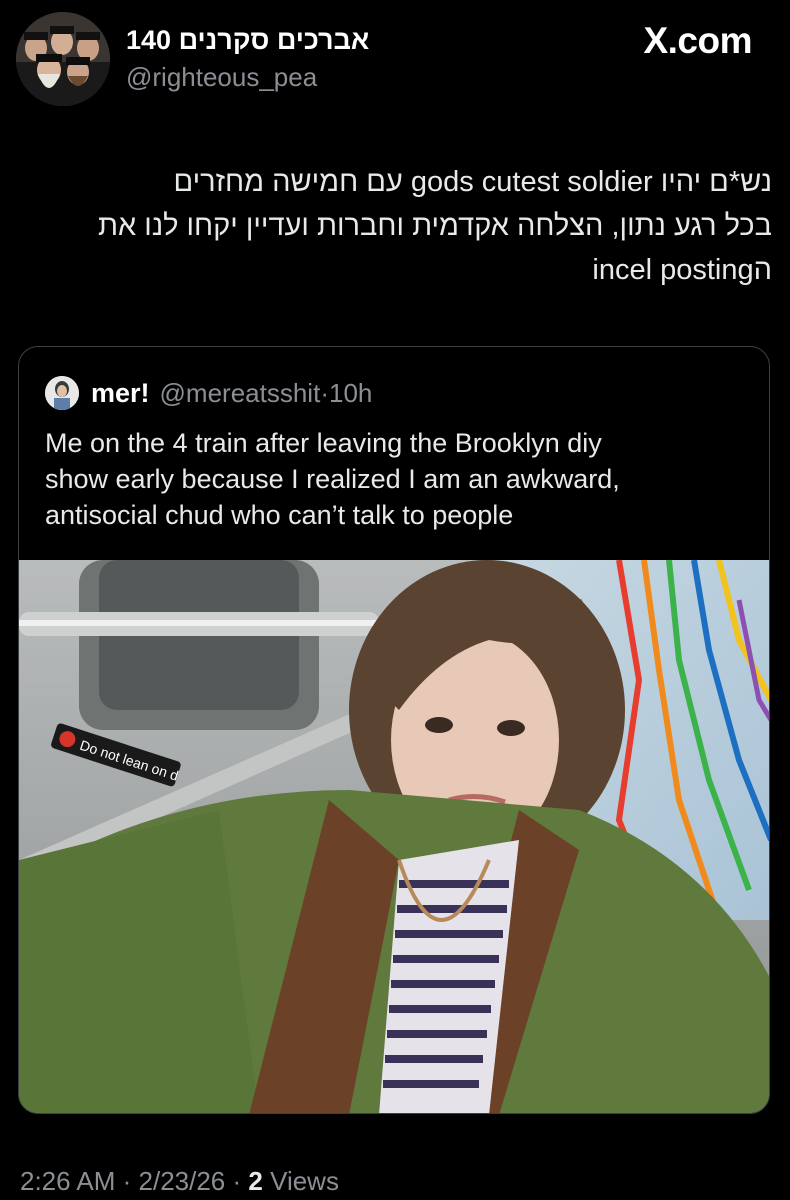 The image size is (790, 1200). Describe the element at coordinates (682, 270) in the screenshot. I see `tweet-line: הincel posting` at that location.